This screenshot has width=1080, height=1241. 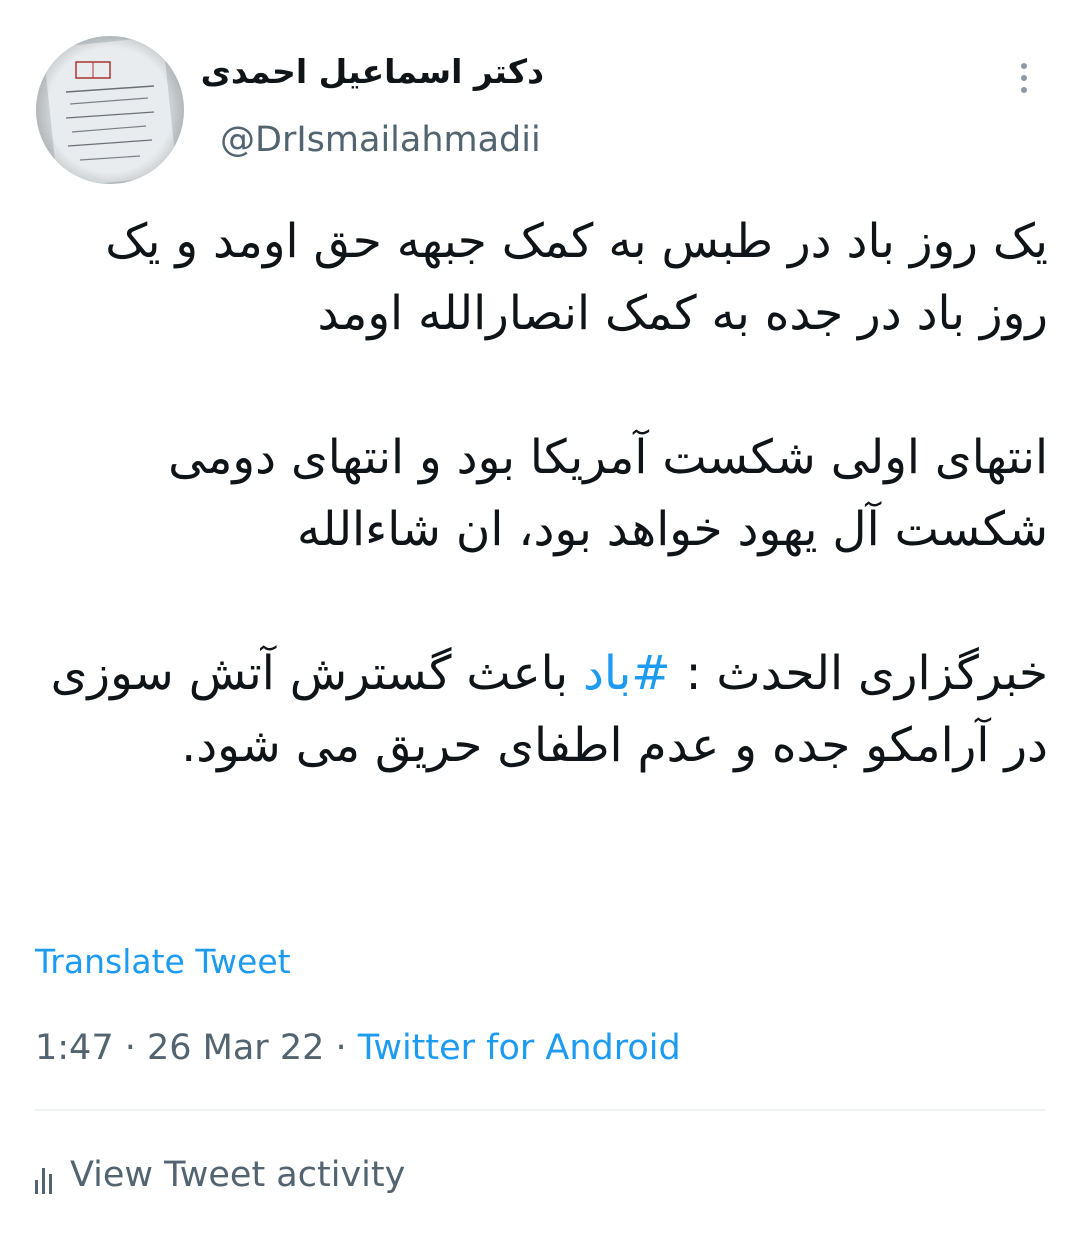 I want to click on divider, so click(x=540, y=1110).